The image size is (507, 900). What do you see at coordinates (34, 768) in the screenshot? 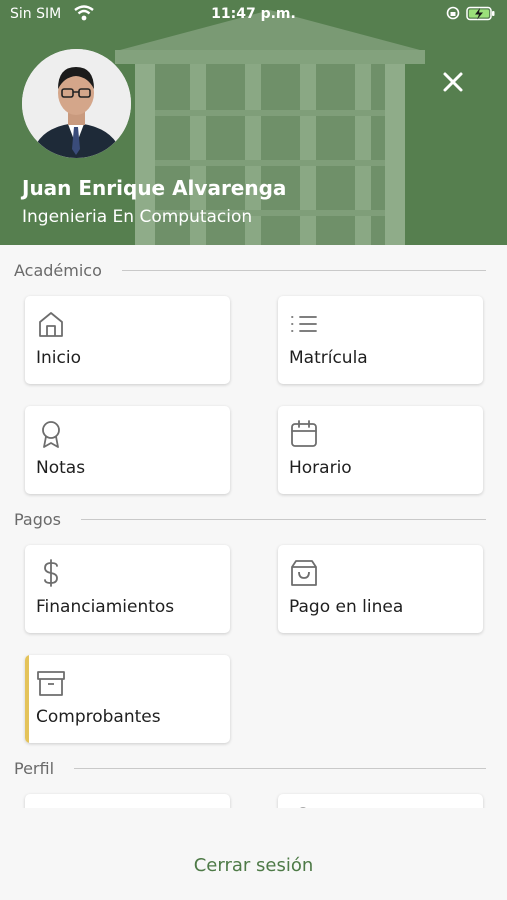
I see `section-title-perfil: Perfil` at bounding box center [34, 768].